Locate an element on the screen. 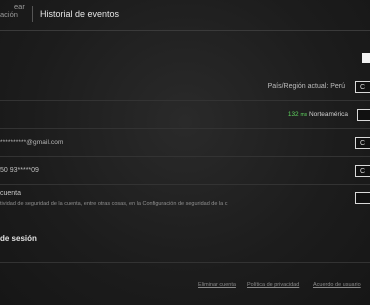  ping-button is located at coordinates (363, 115).